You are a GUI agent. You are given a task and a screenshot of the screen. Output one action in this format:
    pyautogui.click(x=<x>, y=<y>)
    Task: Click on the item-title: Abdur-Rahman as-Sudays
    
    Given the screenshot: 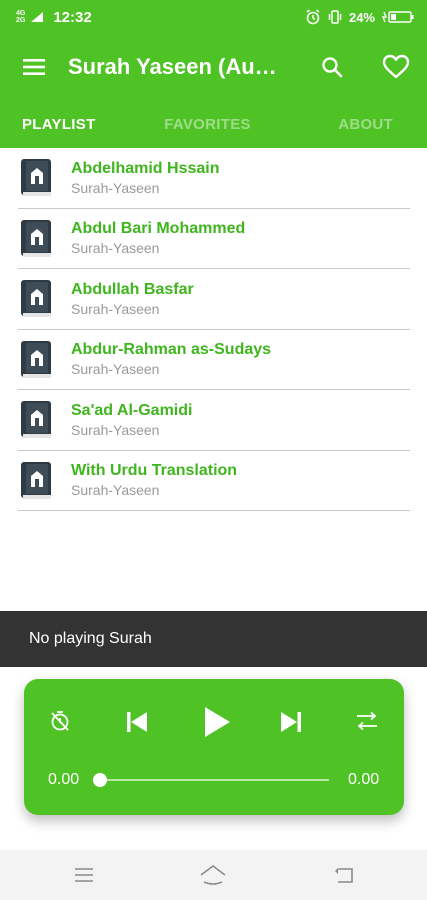 What is the action you would take?
    pyautogui.click(x=171, y=350)
    